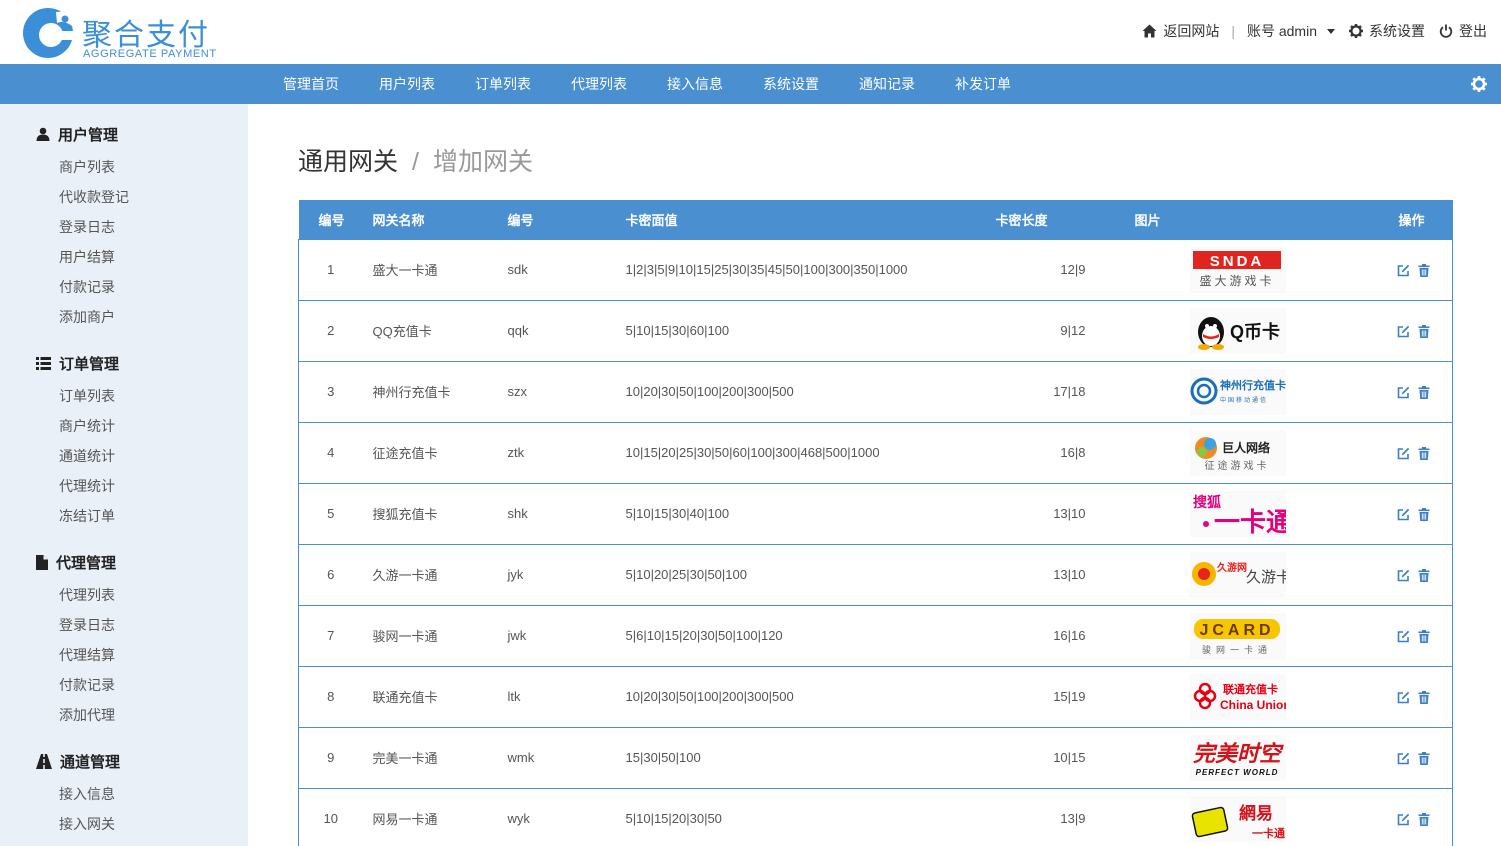 The width and height of the screenshot is (1501, 846). Describe the element at coordinates (142, 761) in the screenshot. I see `sidebar-group-channels: 通道管理` at that location.